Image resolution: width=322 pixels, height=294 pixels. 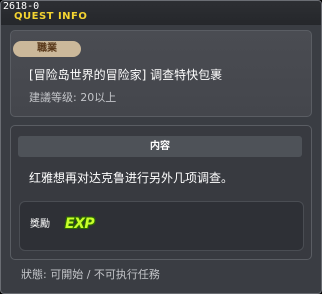 I want to click on quest-description: 红雅想再对达克鲁进行另外几项调查。, so click(x=131, y=178).